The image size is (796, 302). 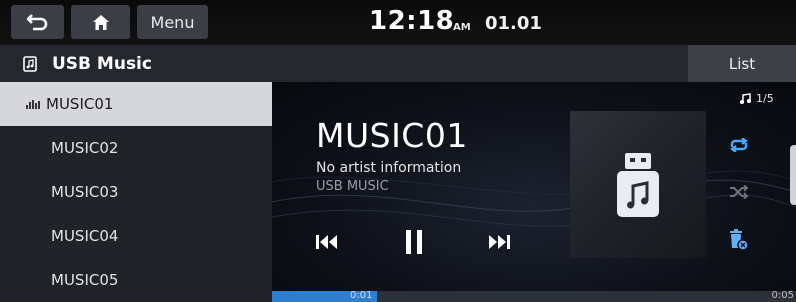 What do you see at coordinates (85, 192) in the screenshot?
I see `track-label: MUSIC03` at bounding box center [85, 192].